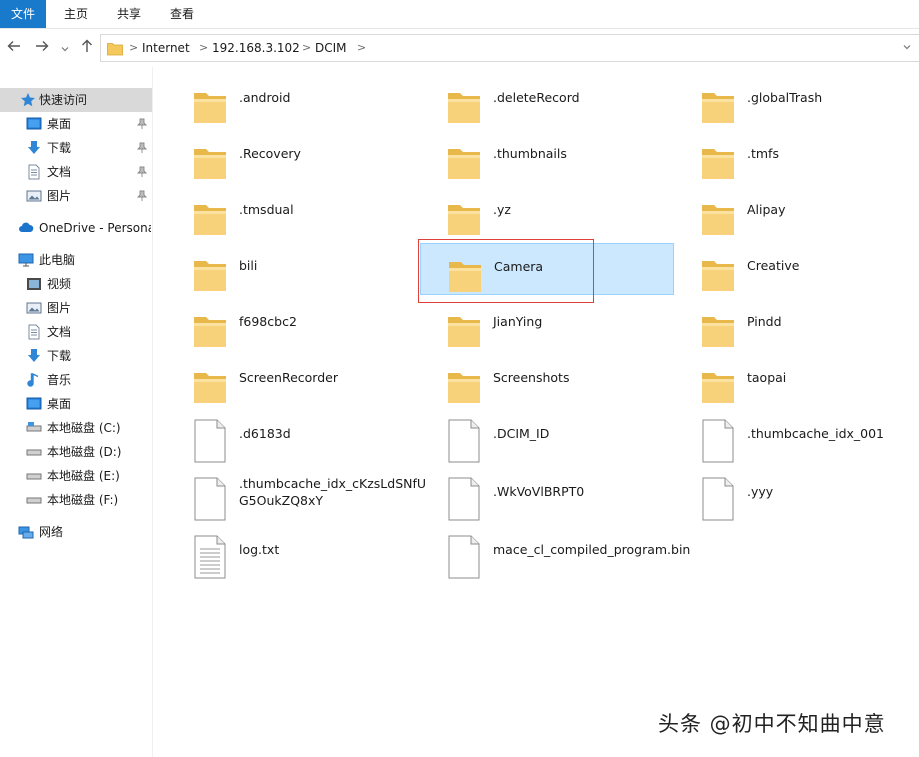 The width and height of the screenshot is (919, 757). I want to click on nav-label: 音乐, so click(59, 380).